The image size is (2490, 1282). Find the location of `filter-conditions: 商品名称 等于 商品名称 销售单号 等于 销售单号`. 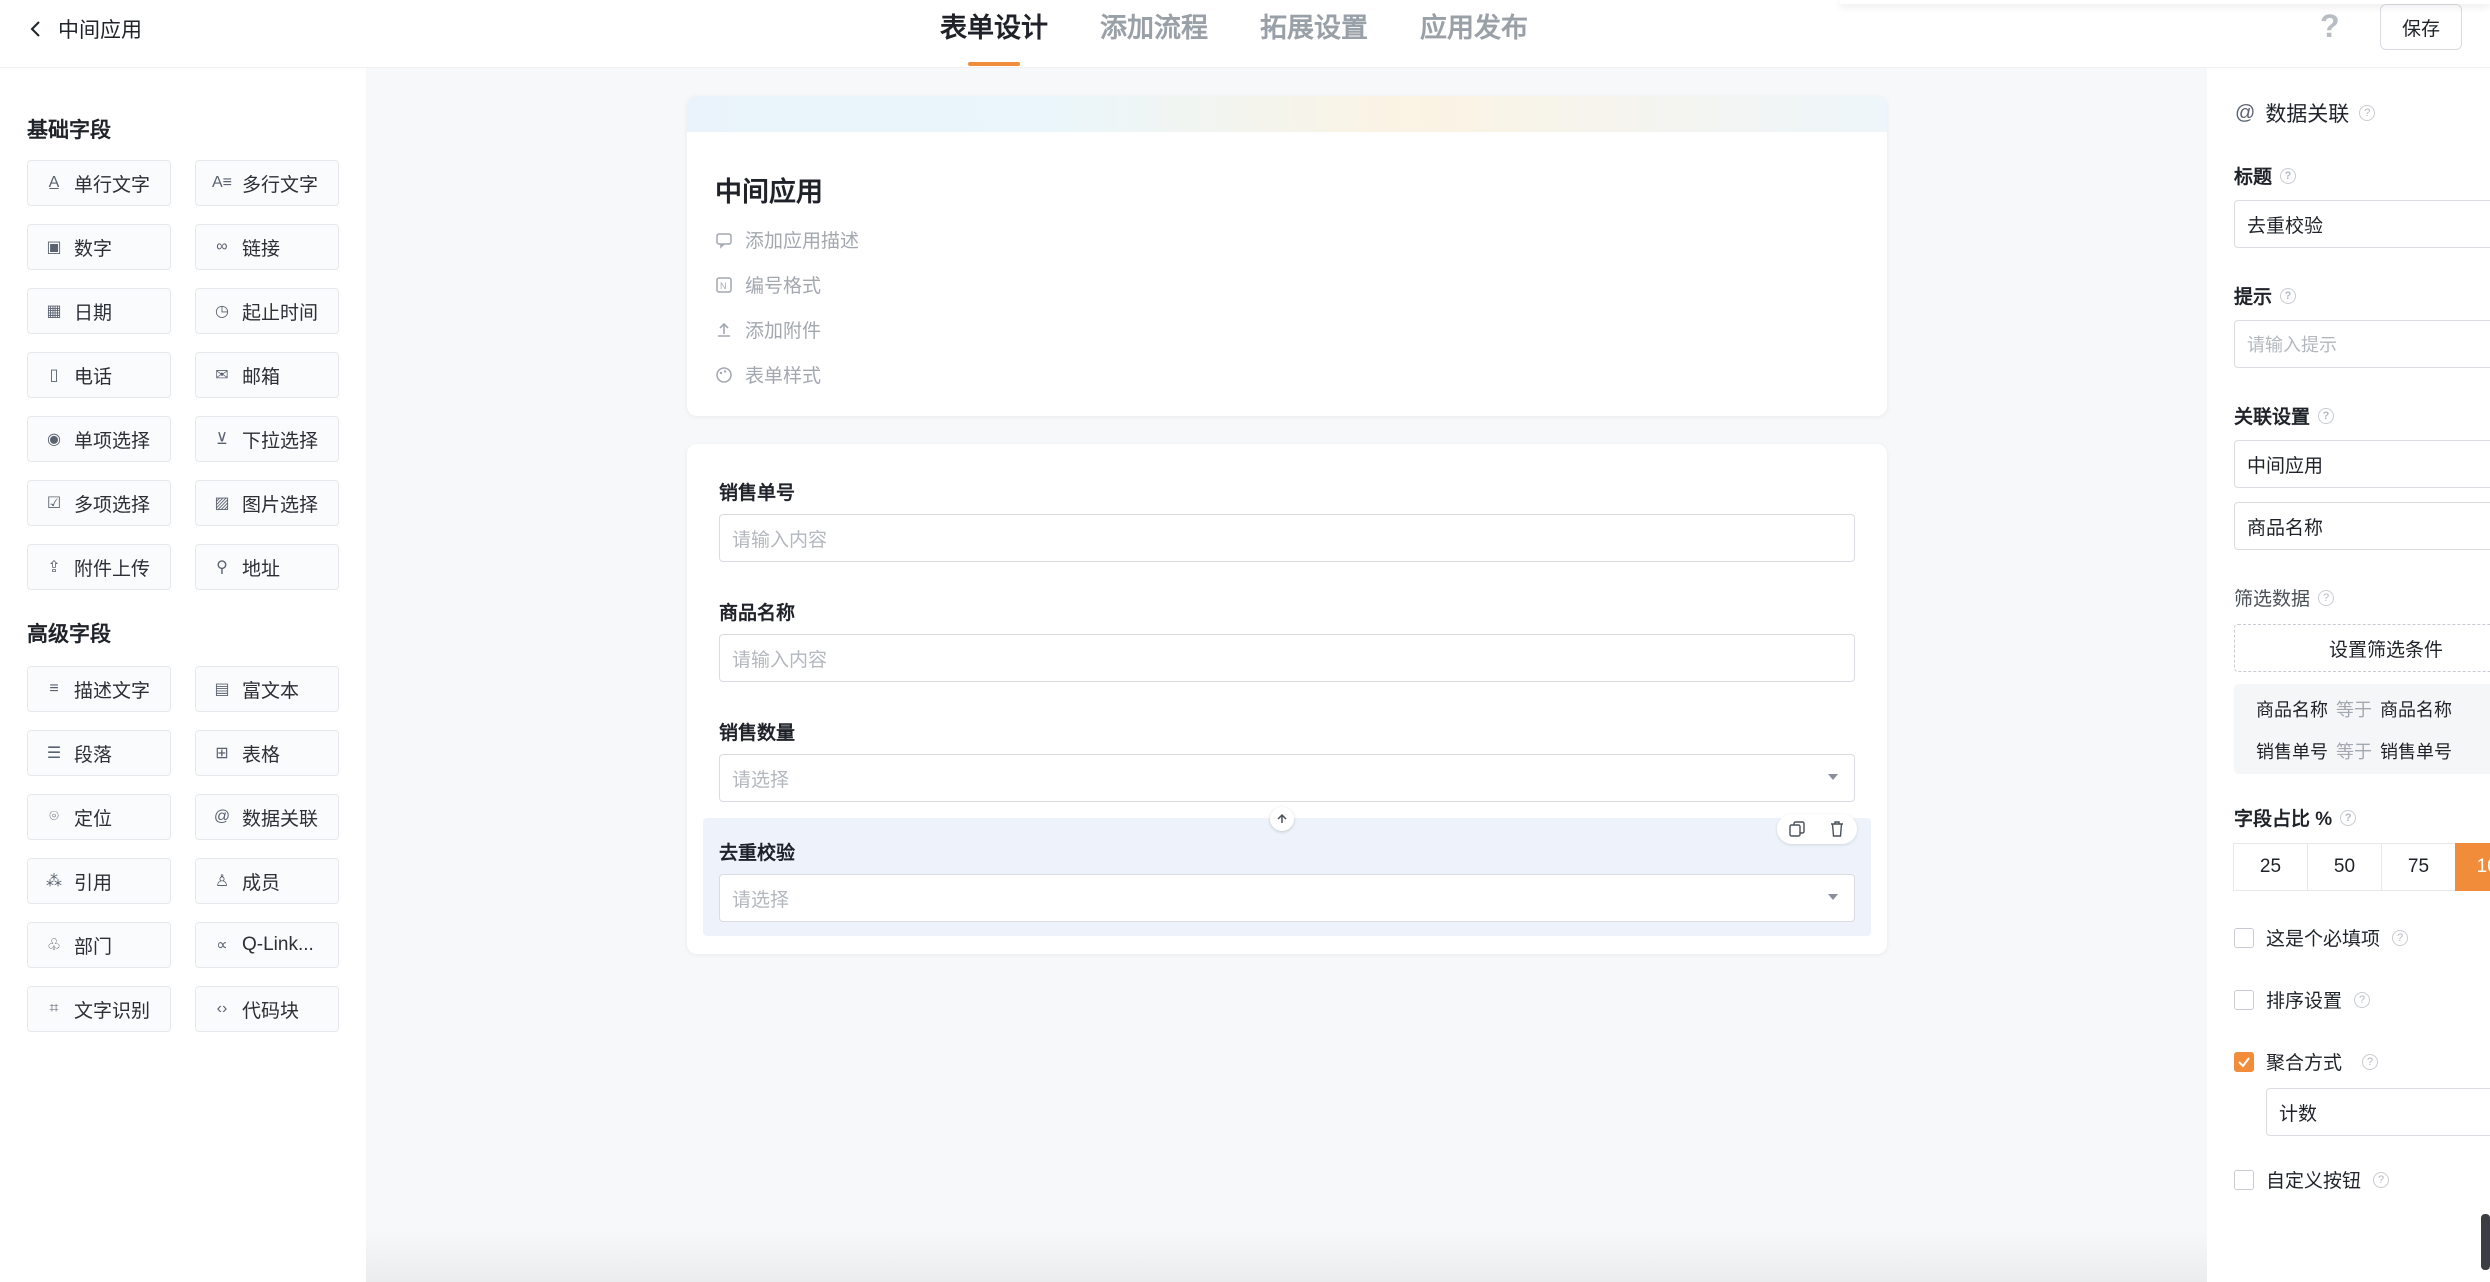

filter-conditions: 商品名称 等于 商品名称 销售单号 等于 销售单号 is located at coordinates (2362, 729).